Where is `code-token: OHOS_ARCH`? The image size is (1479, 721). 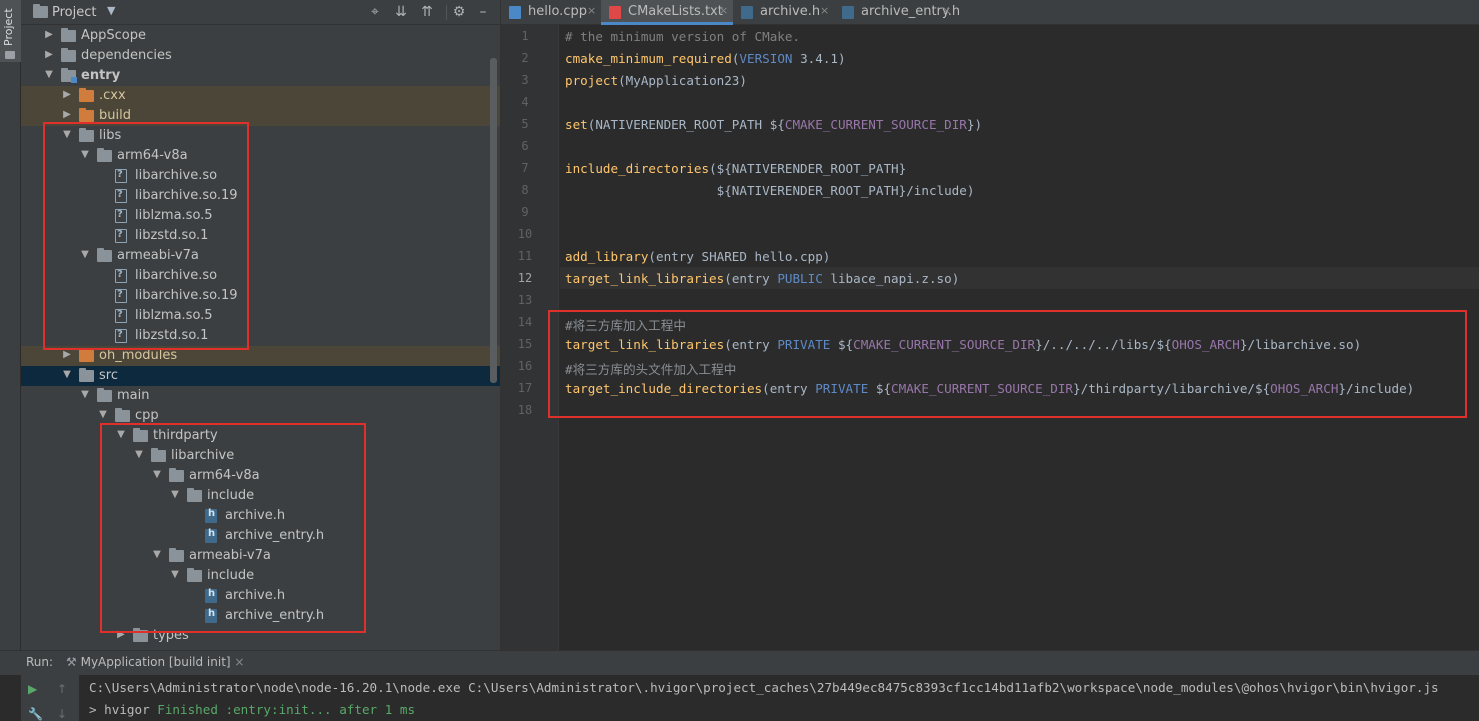 code-token: OHOS_ARCH is located at coordinates (1304, 388).